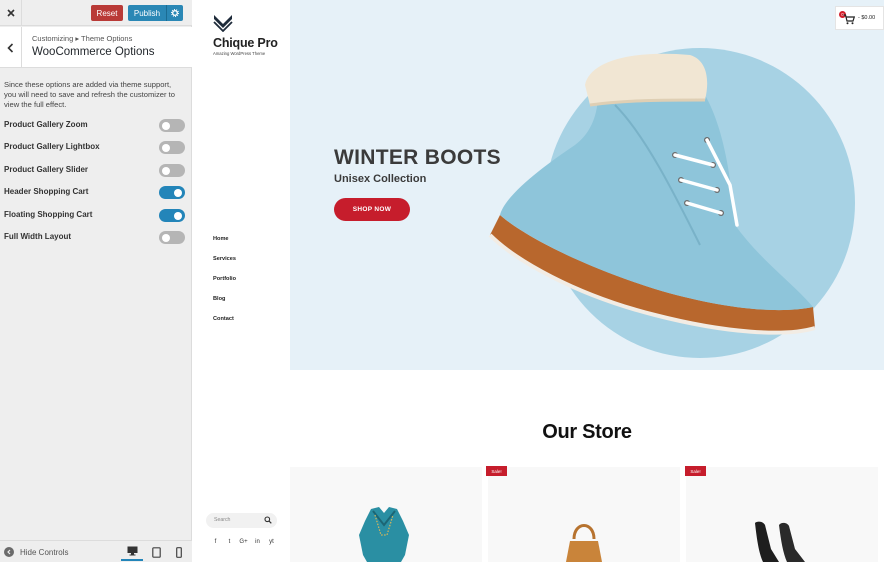 The height and width of the screenshot is (562, 884). I want to click on option-product-gallery-slider: Product Gallery Slider, so click(96, 171).